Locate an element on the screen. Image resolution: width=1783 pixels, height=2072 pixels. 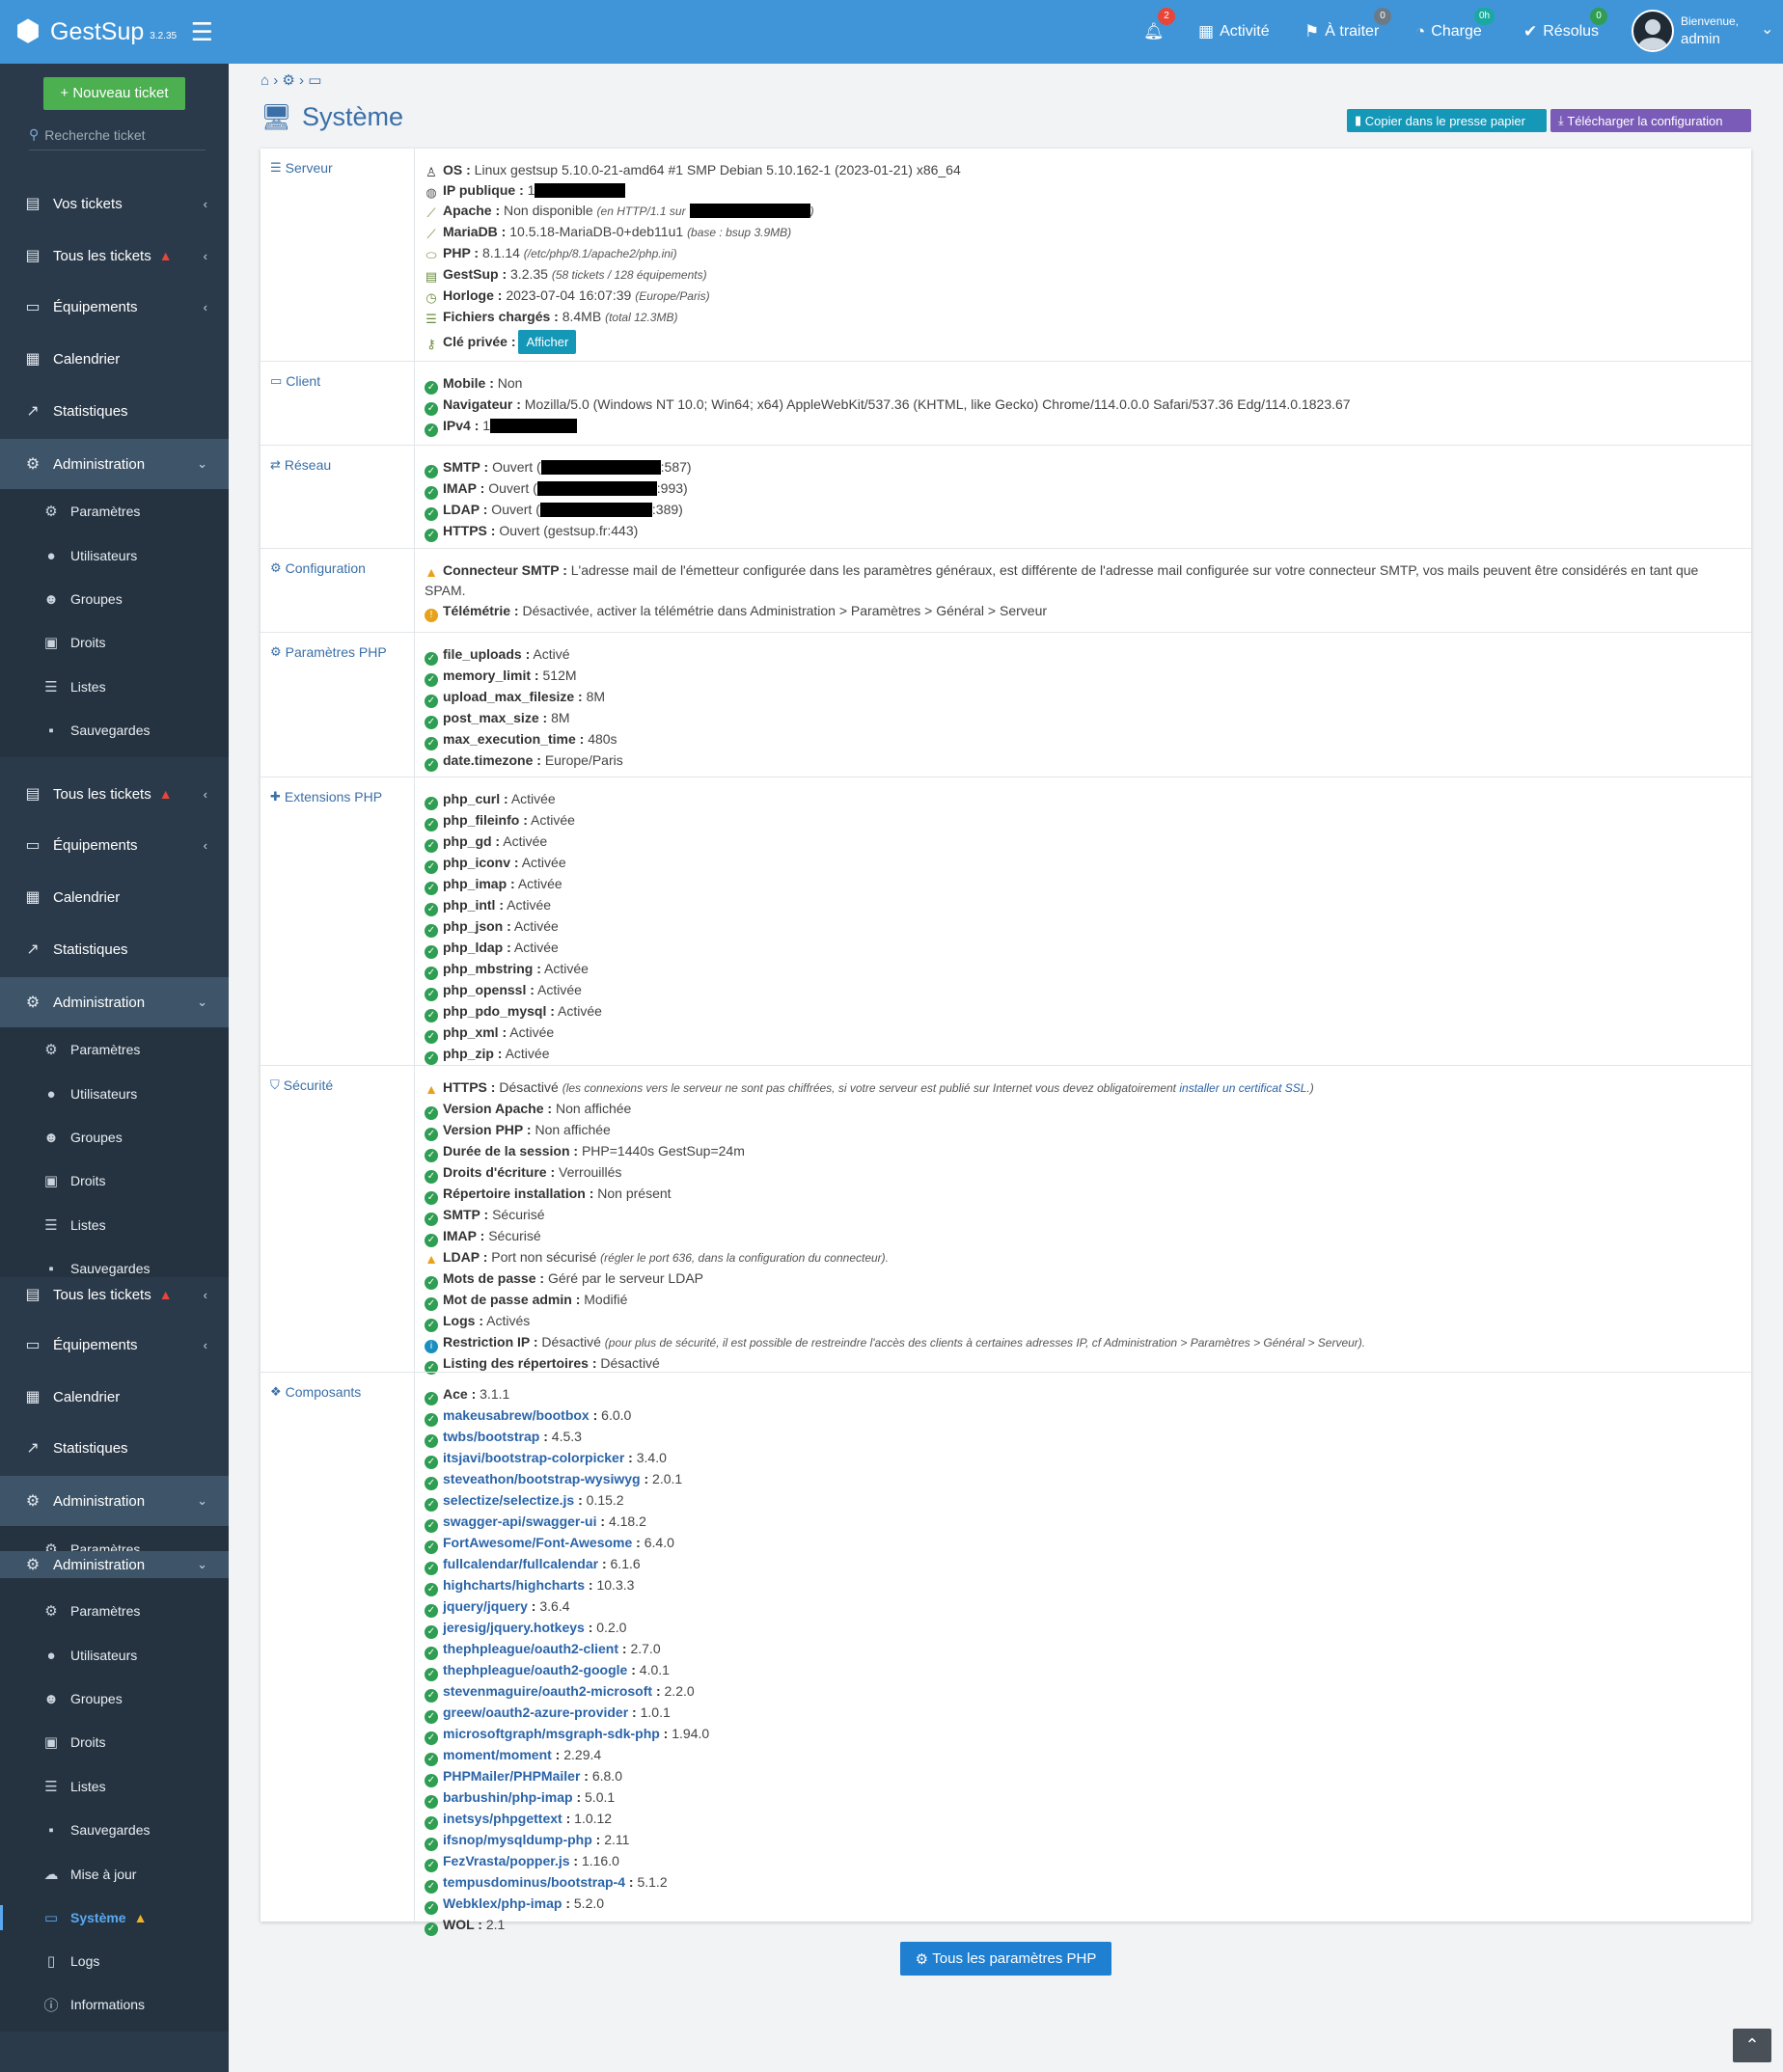
item-key: ifsnop/mysqldump-php is located at coordinates (517, 1840).